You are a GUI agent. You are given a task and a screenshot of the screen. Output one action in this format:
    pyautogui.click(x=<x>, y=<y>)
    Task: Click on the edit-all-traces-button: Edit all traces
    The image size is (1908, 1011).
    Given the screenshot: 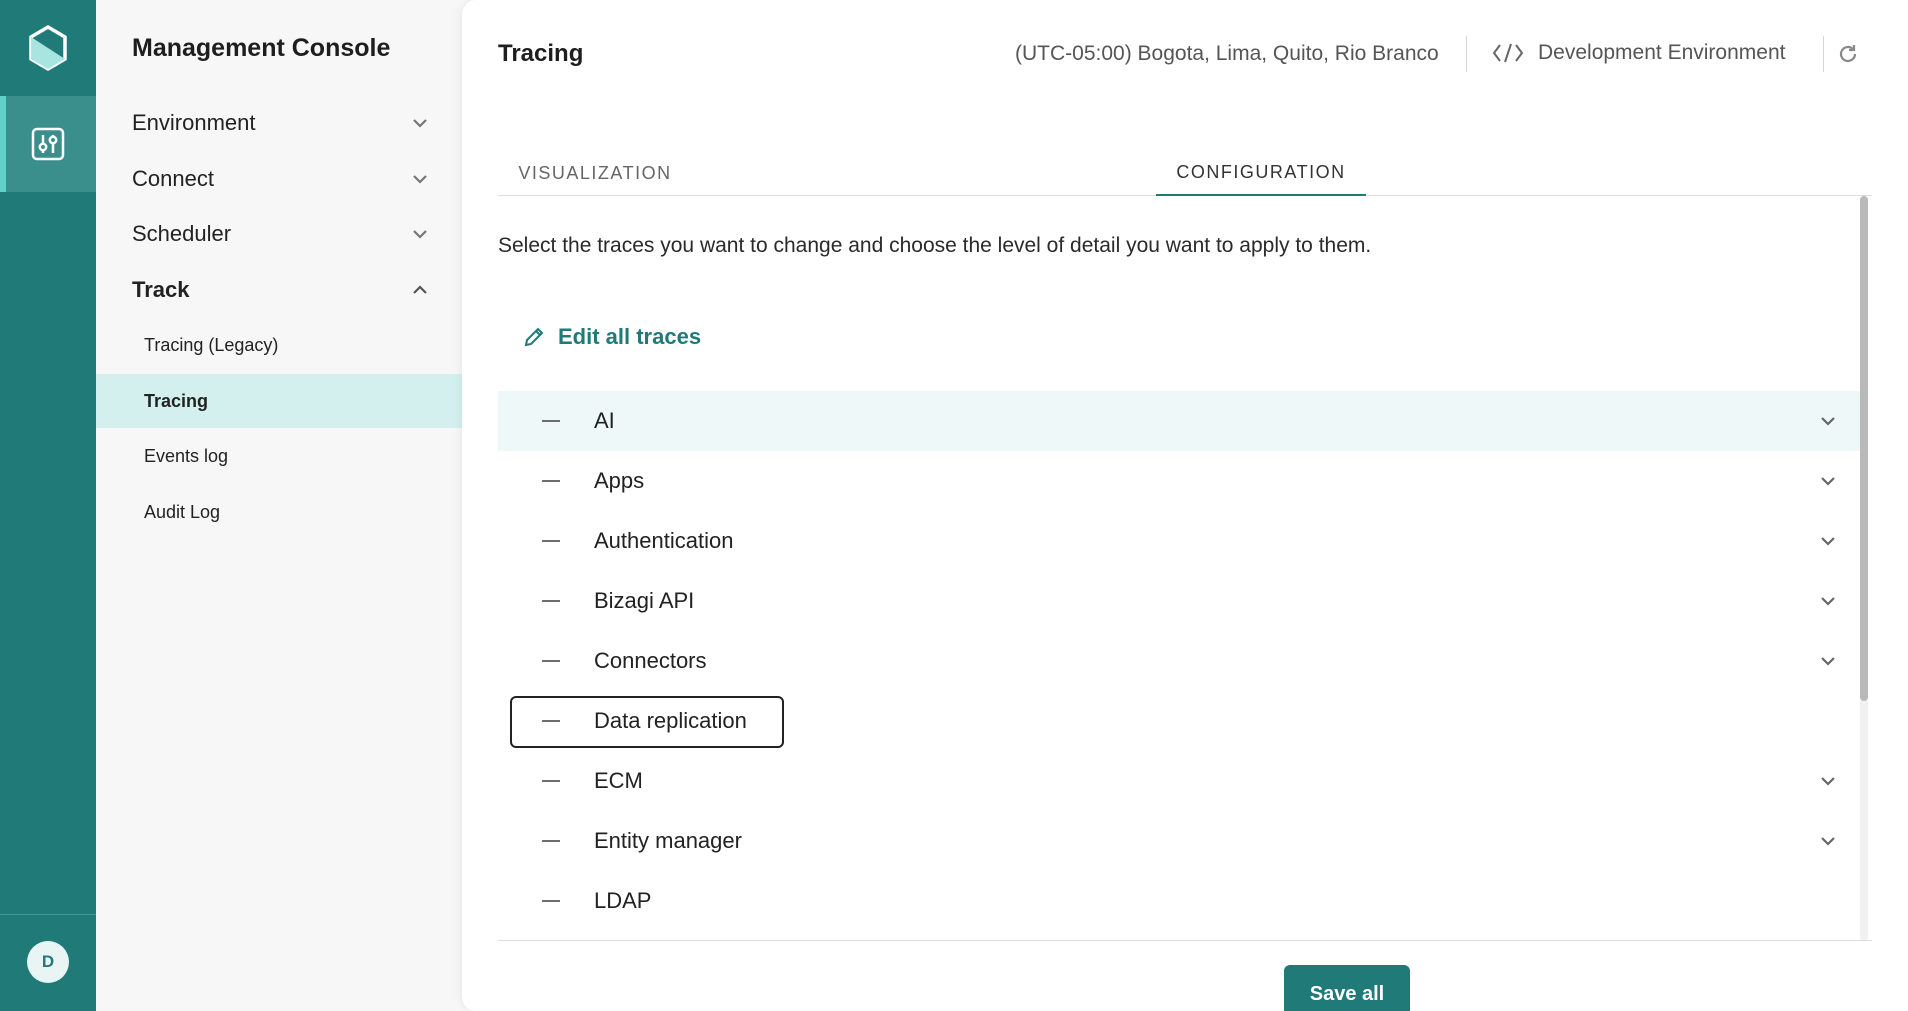 What is the action you would take?
    pyautogui.click(x=611, y=337)
    